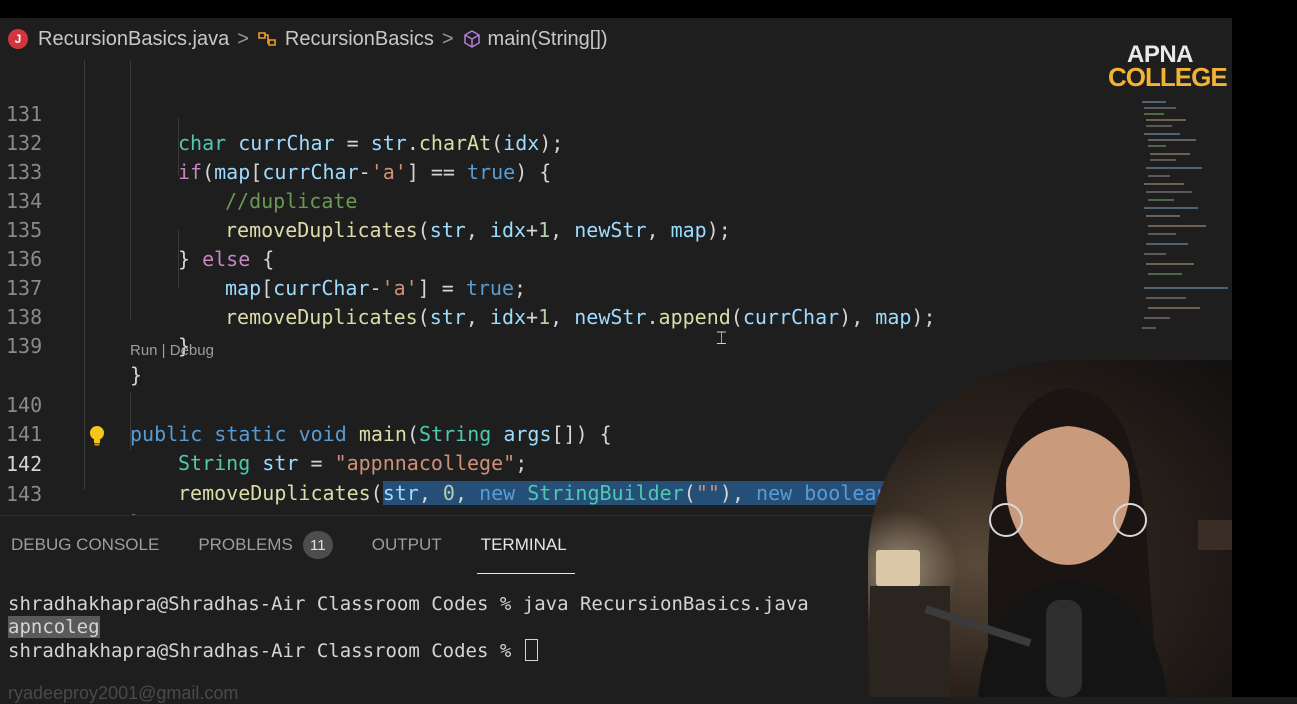  What do you see at coordinates (570, 345) in the screenshot?
I see `code-line: 139 }` at bounding box center [570, 345].